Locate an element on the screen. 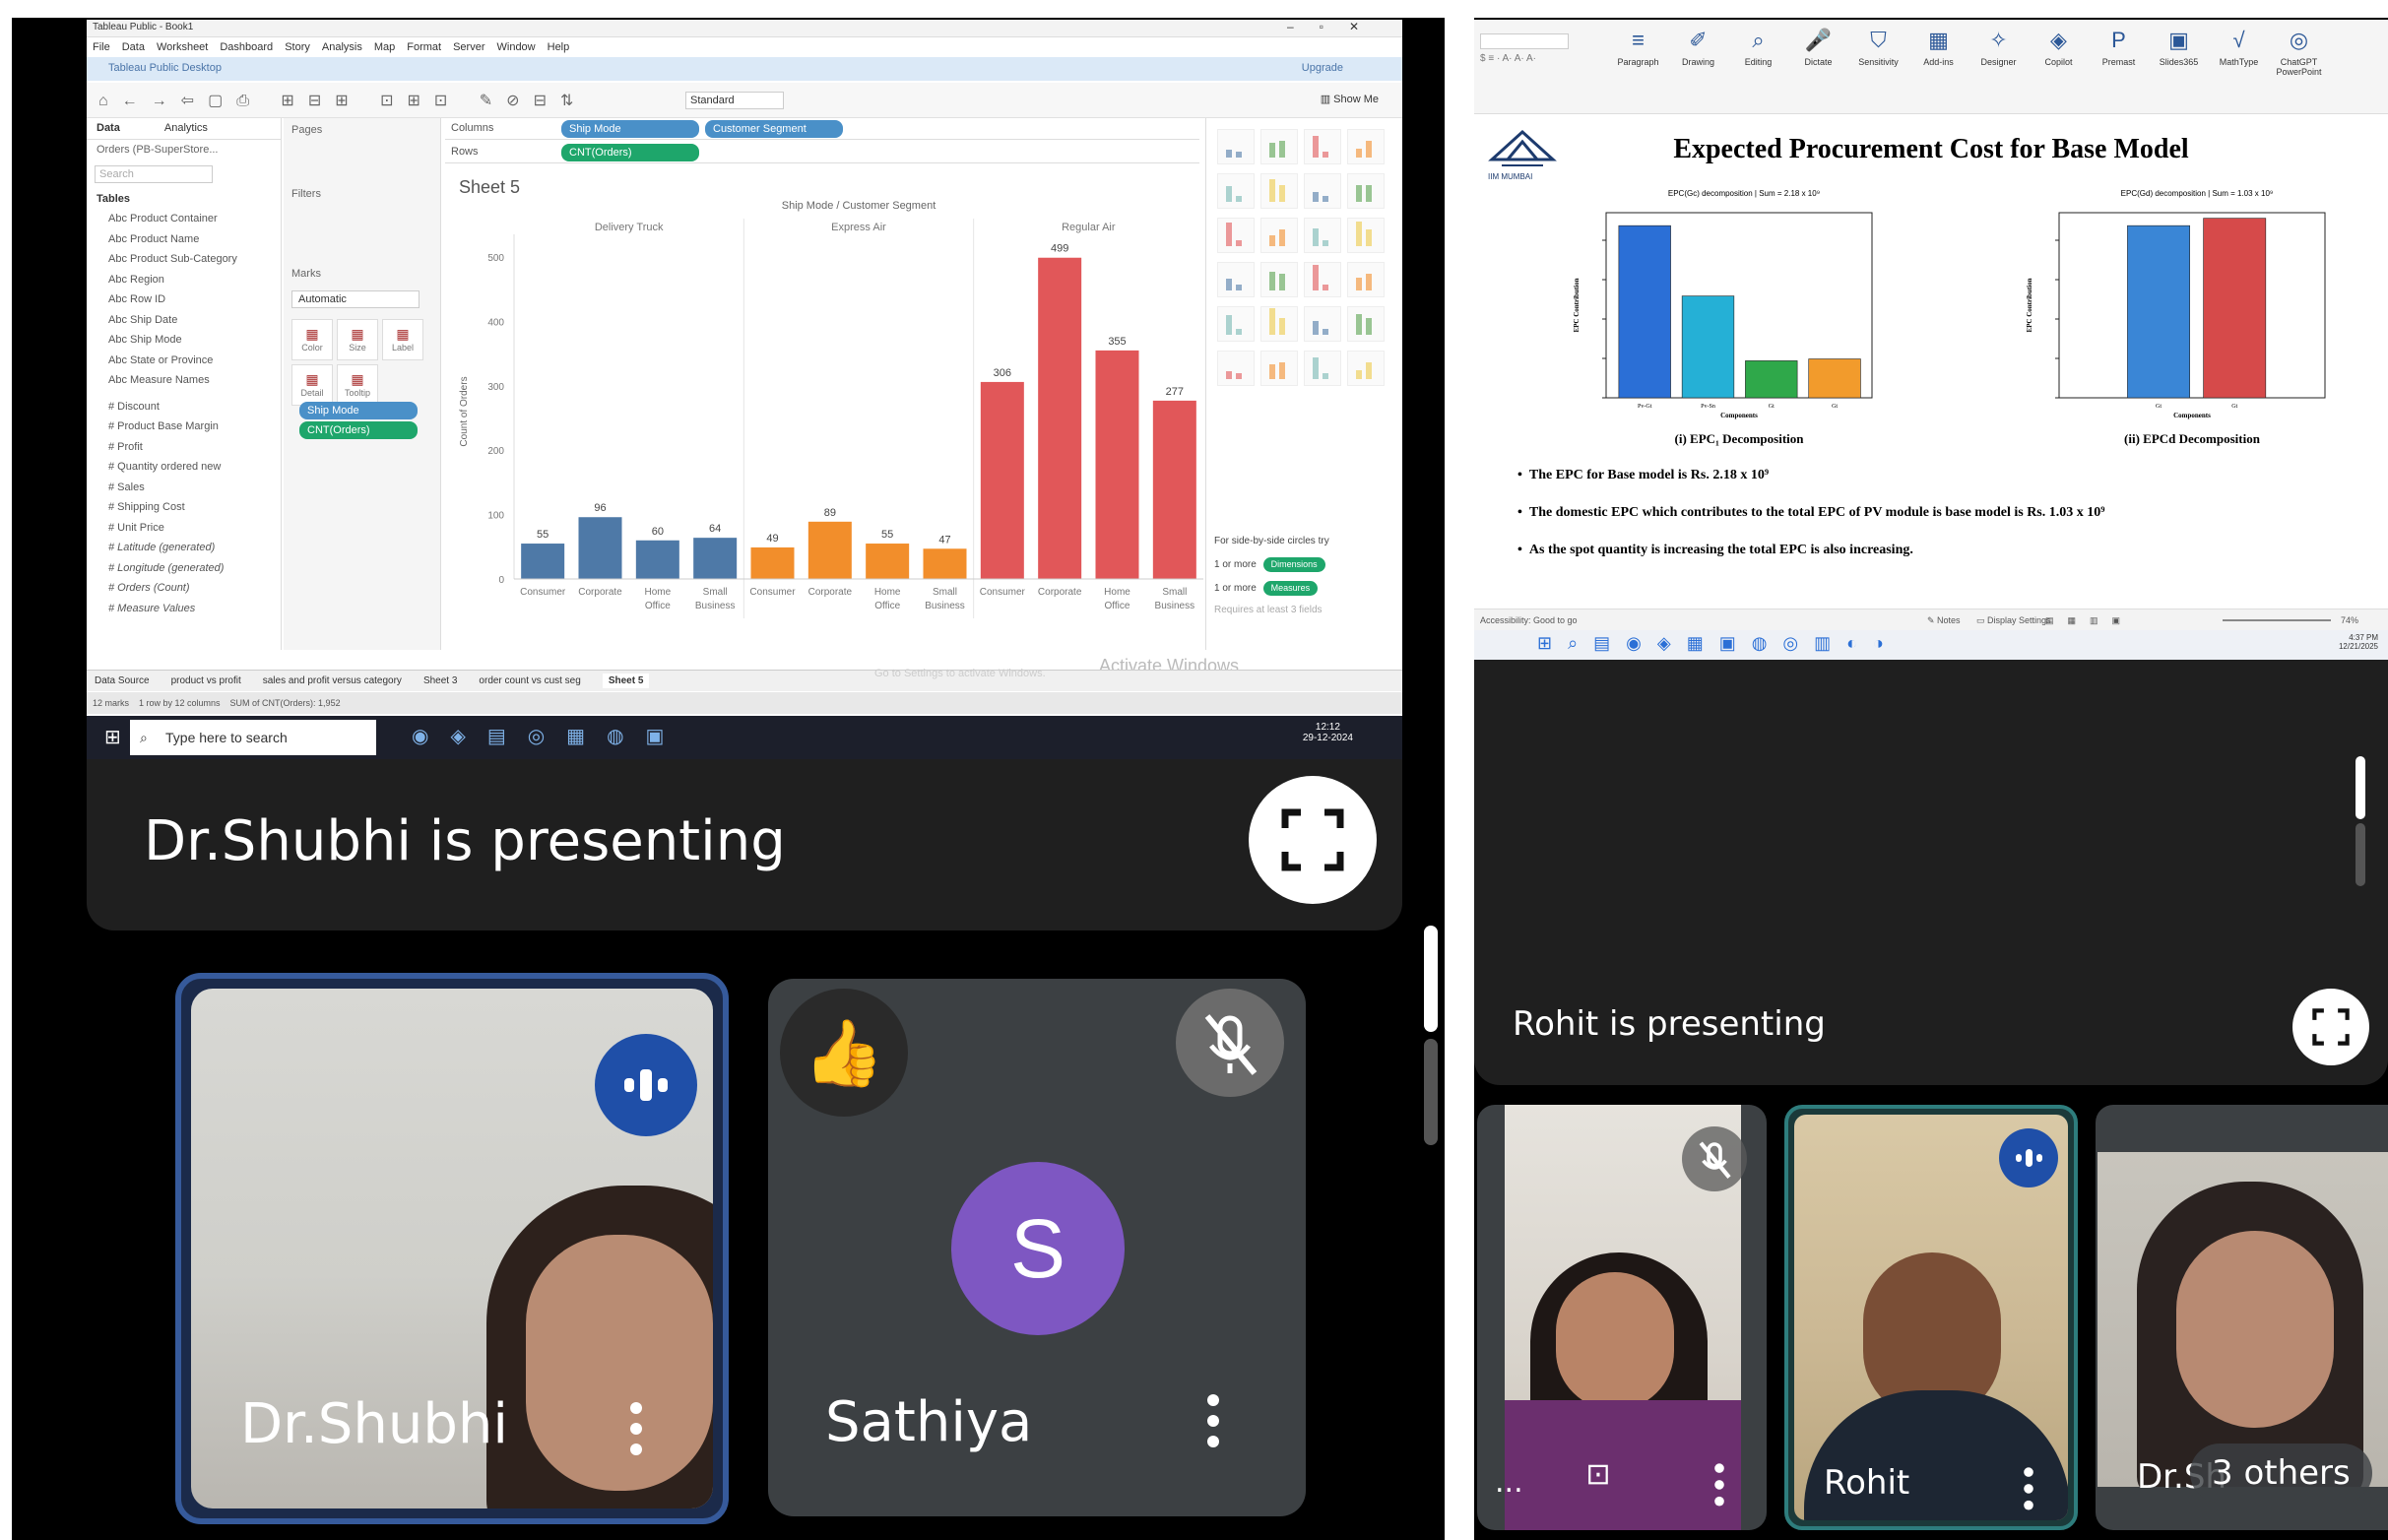 The width and height of the screenshot is (2388, 1540). participant-tile-rohit: Rohit is located at coordinates (1931, 1317).